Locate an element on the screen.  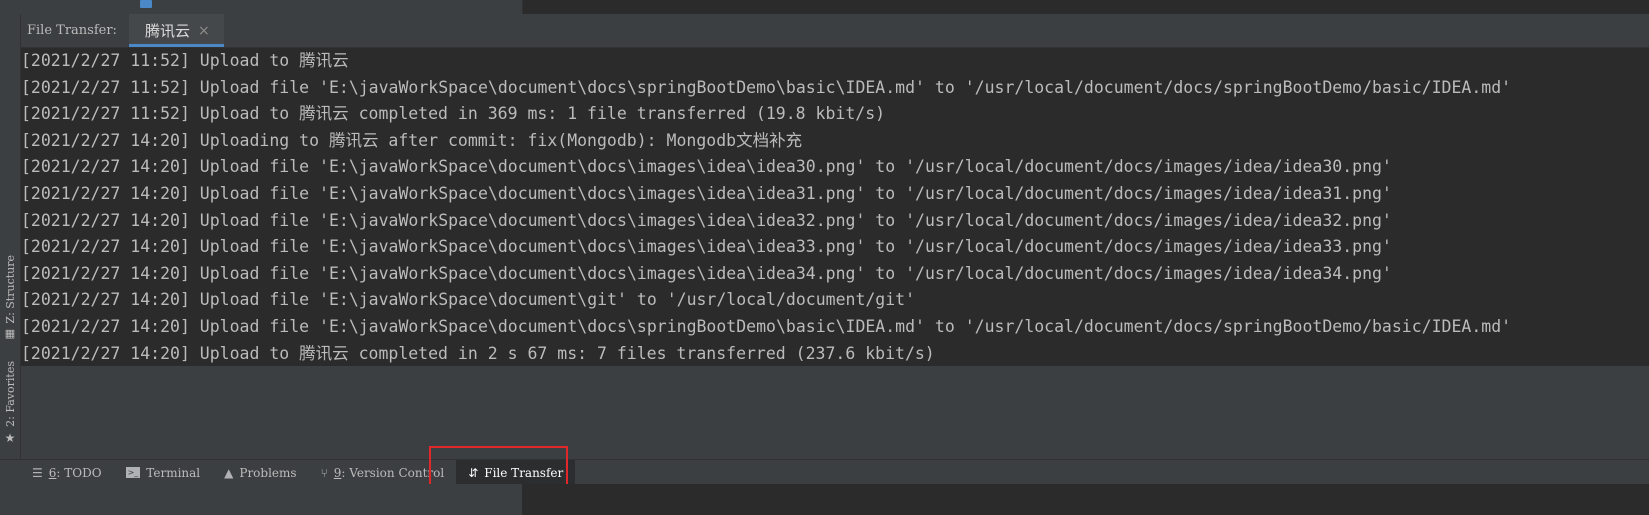
warning-icon: ▲ is located at coordinates (229, 472).